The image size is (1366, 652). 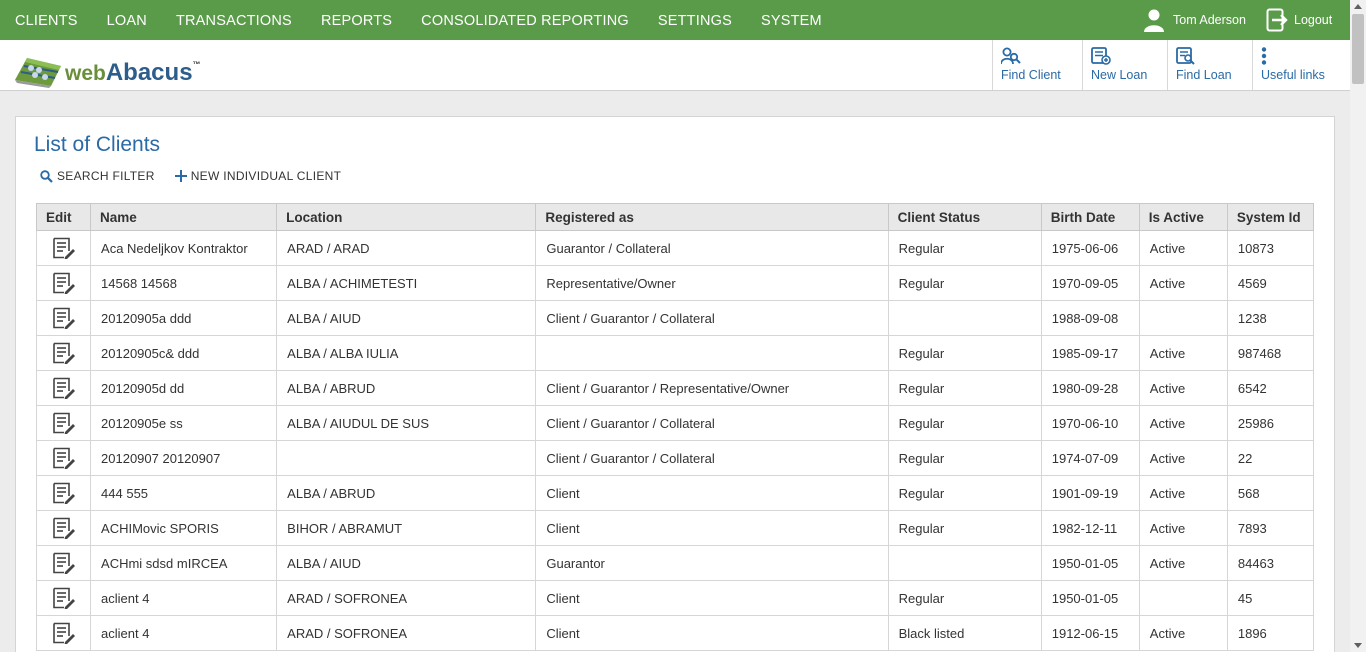 I want to click on plus-icon, so click(x=180, y=176).